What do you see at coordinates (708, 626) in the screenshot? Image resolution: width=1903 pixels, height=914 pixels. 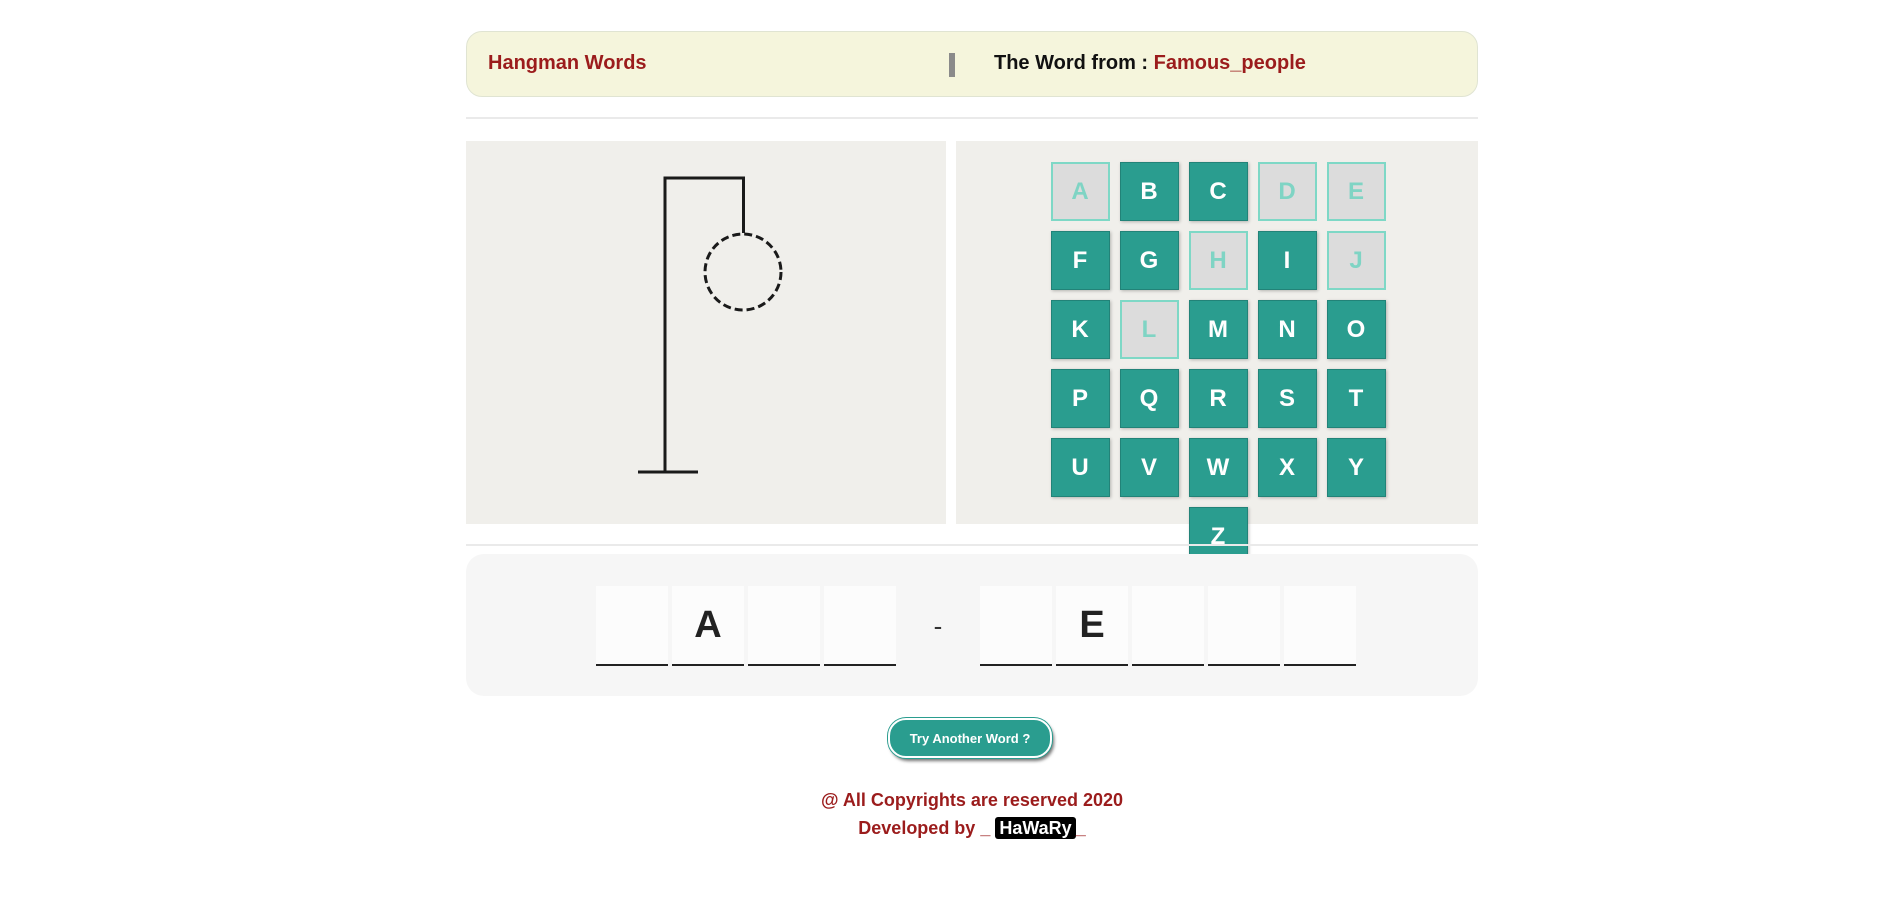 I see `letter-slot: A` at bounding box center [708, 626].